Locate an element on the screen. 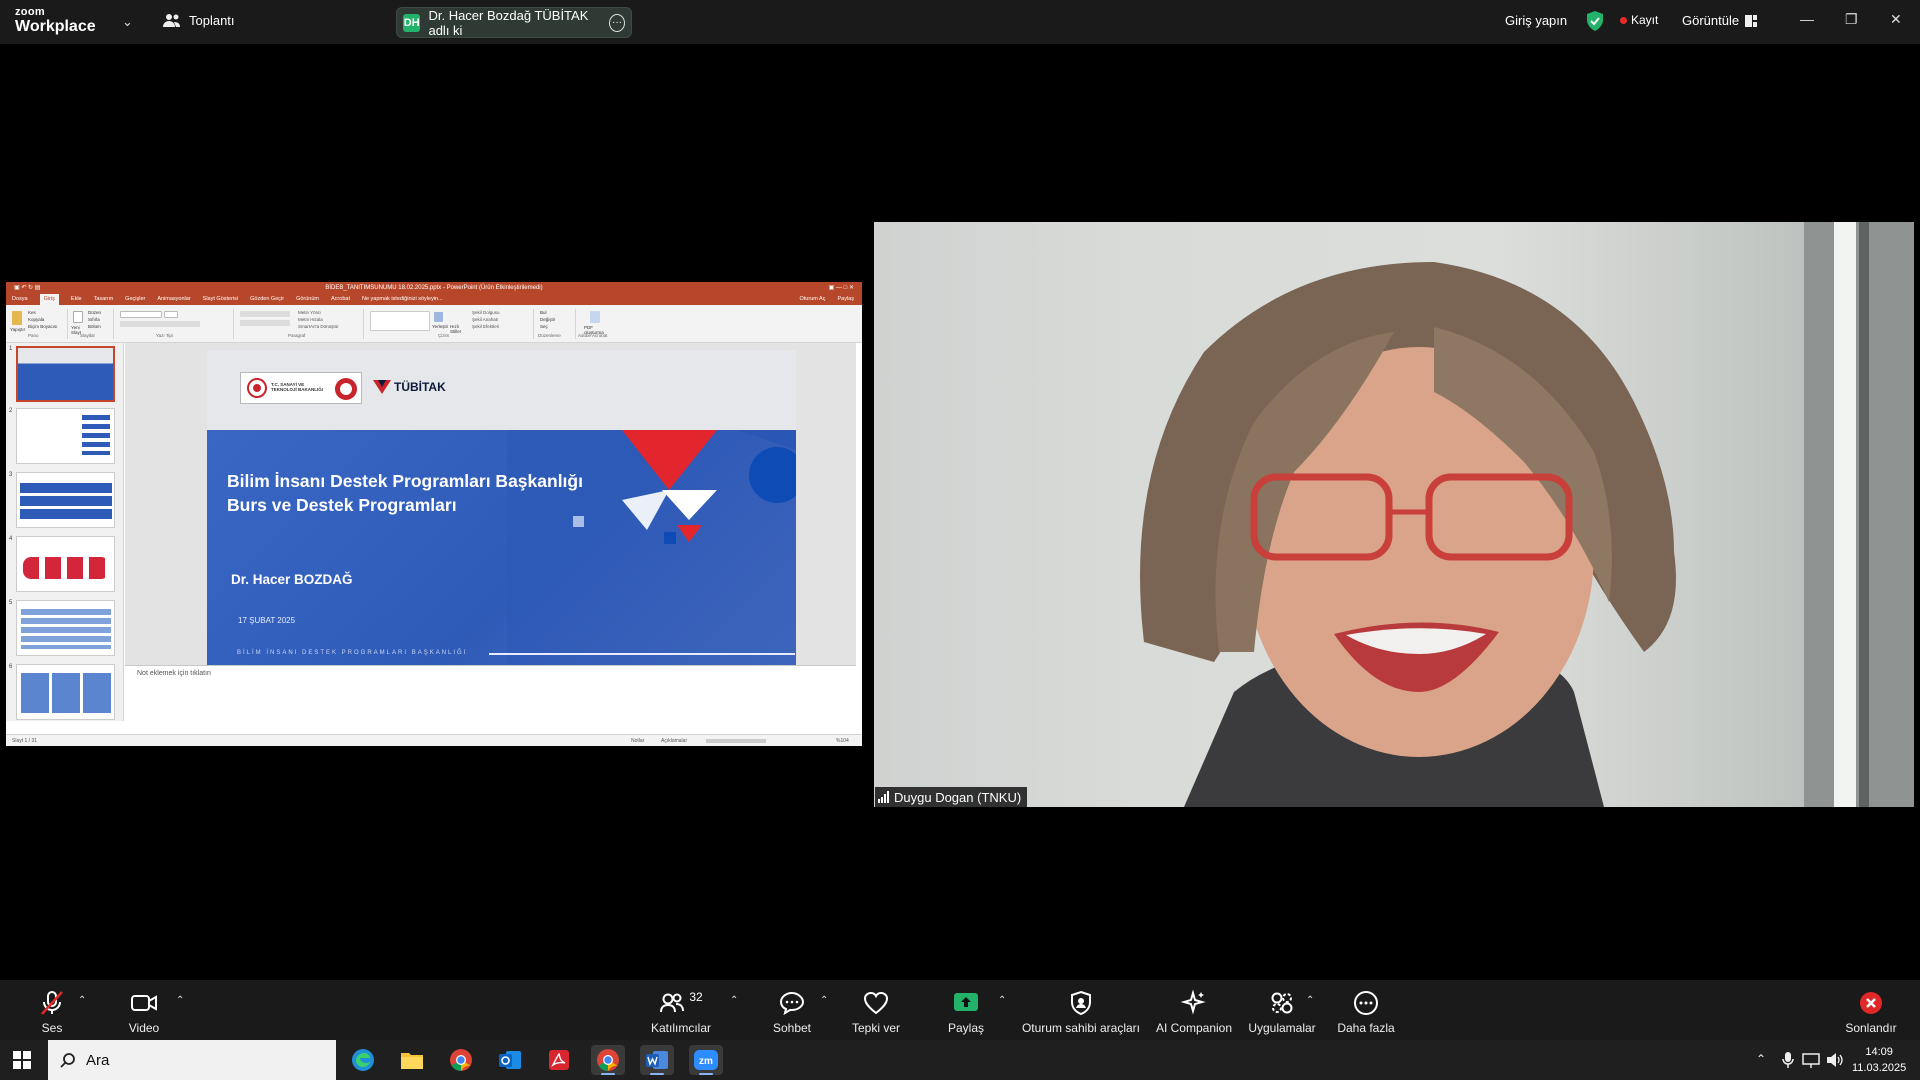 The height and width of the screenshot is (1080, 1920). host-tools-button: Oturum sahibi araçları is located at coordinates (1081, 1010).